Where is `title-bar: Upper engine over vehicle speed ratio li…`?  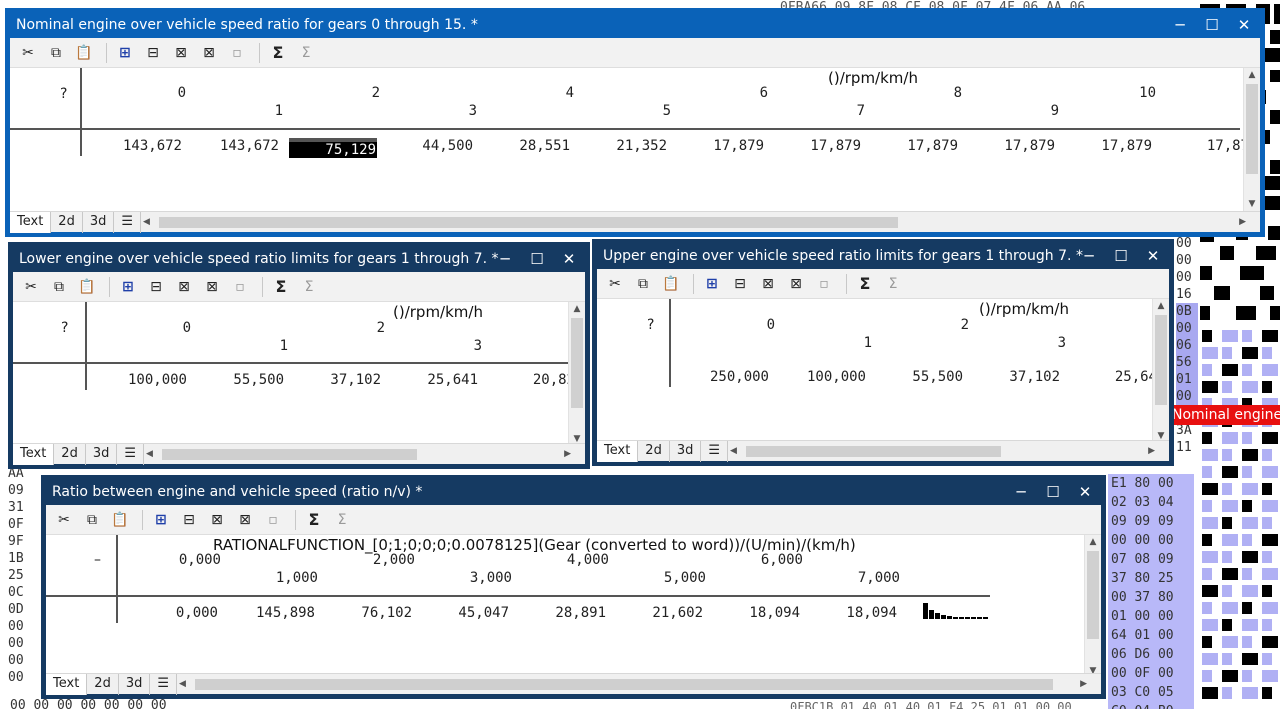 title-bar: Upper engine over vehicle speed ratio li… is located at coordinates (883, 256).